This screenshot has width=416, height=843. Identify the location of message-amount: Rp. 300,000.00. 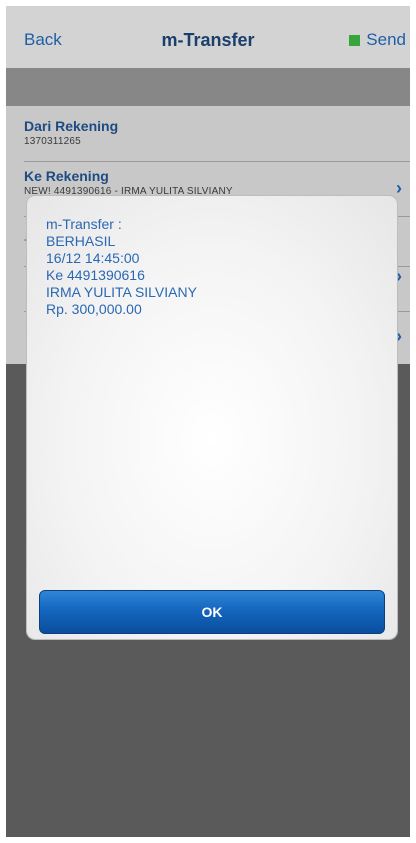
(94, 309).